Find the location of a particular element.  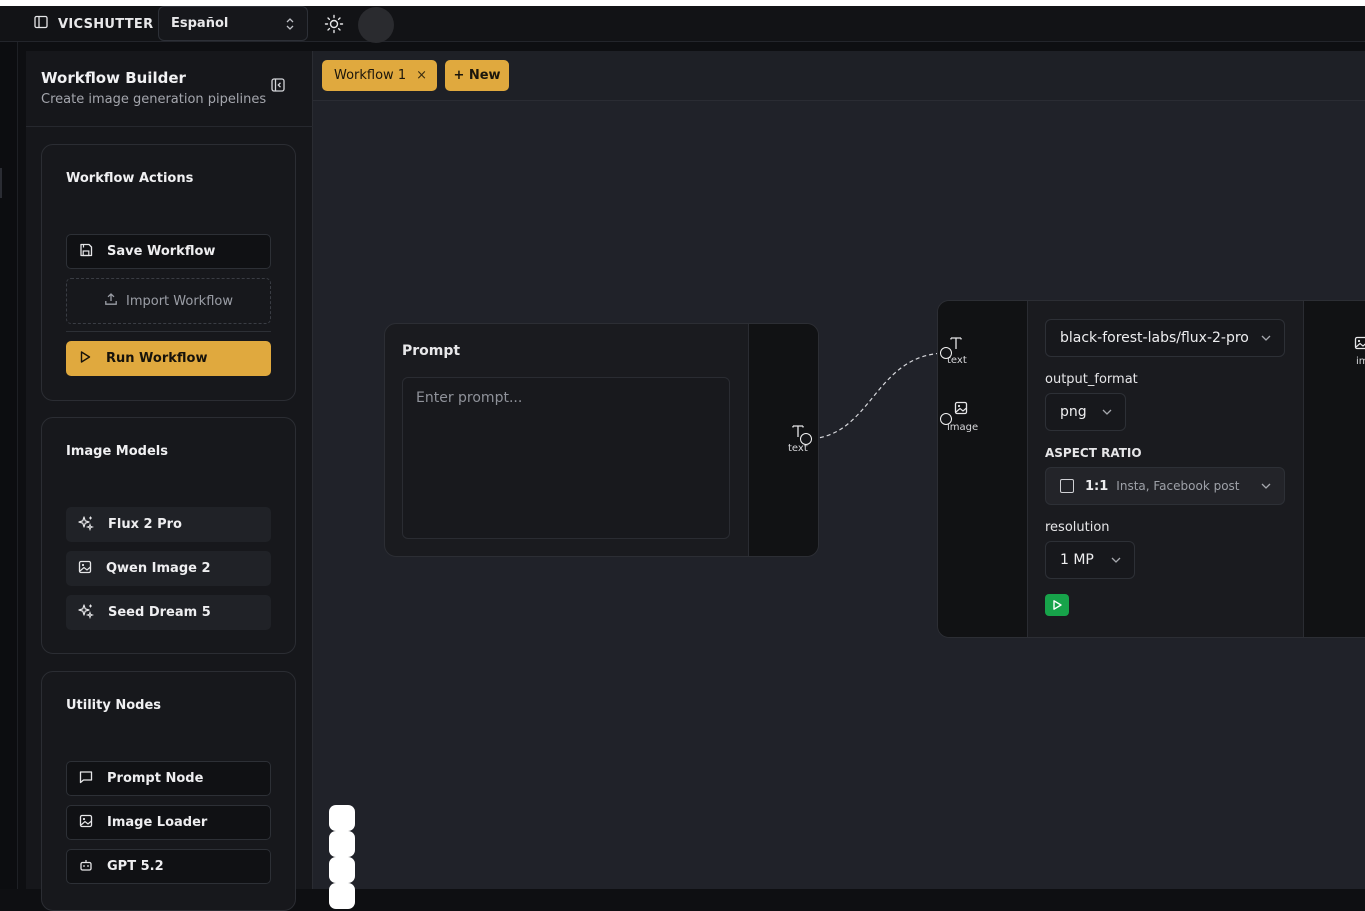

sidebar-subtitle: Create image generation pipelines is located at coordinates (153, 99).